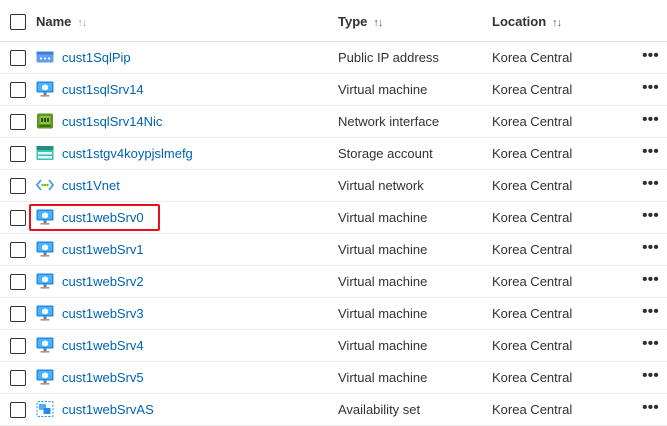 Image resolution: width=667 pixels, height=426 pixels. I want to click on resource-name-link: cust1webSrv4, so click(103, 345).